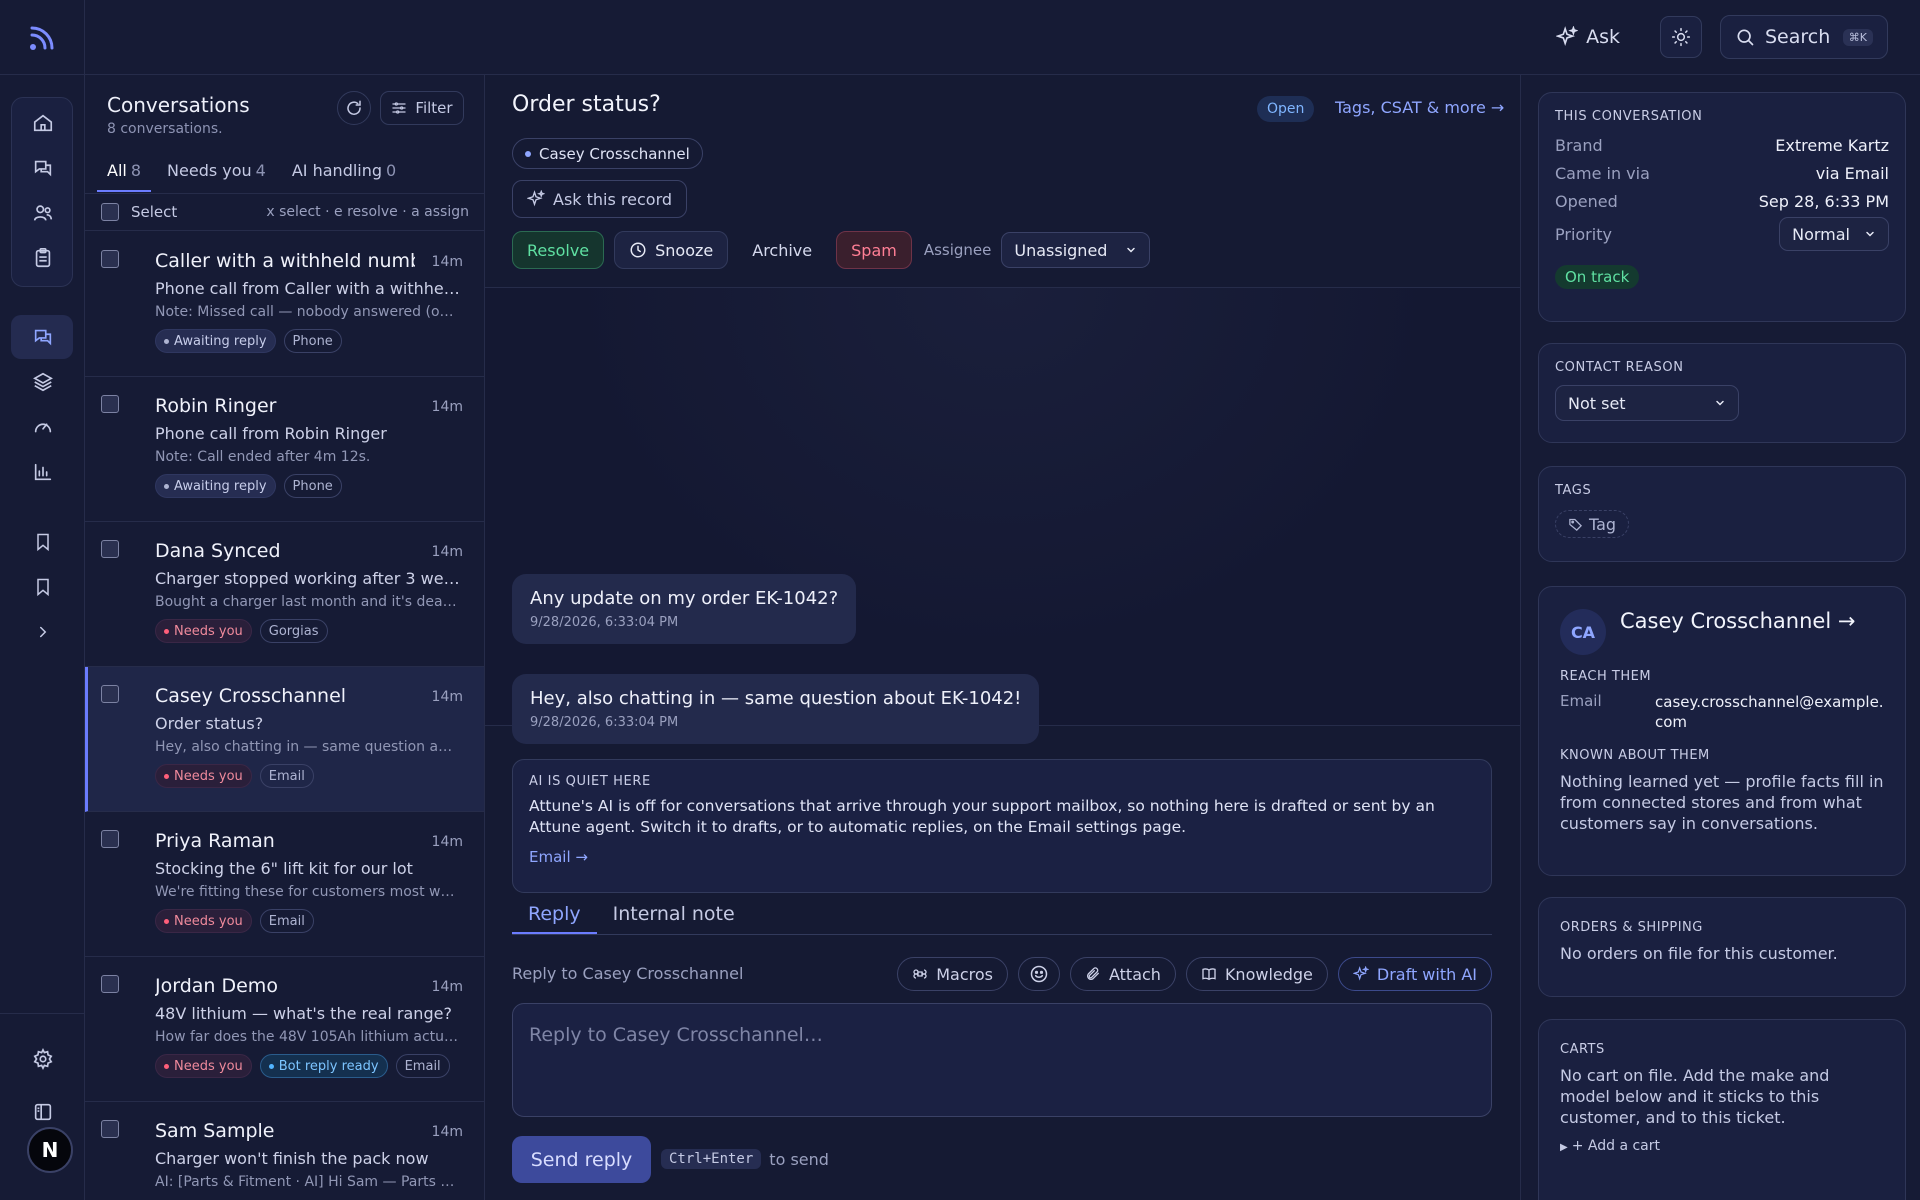  Describe the element at coordinates (1592, 524) in the screenshot. I see `add-tag-button: Tag` at that location.